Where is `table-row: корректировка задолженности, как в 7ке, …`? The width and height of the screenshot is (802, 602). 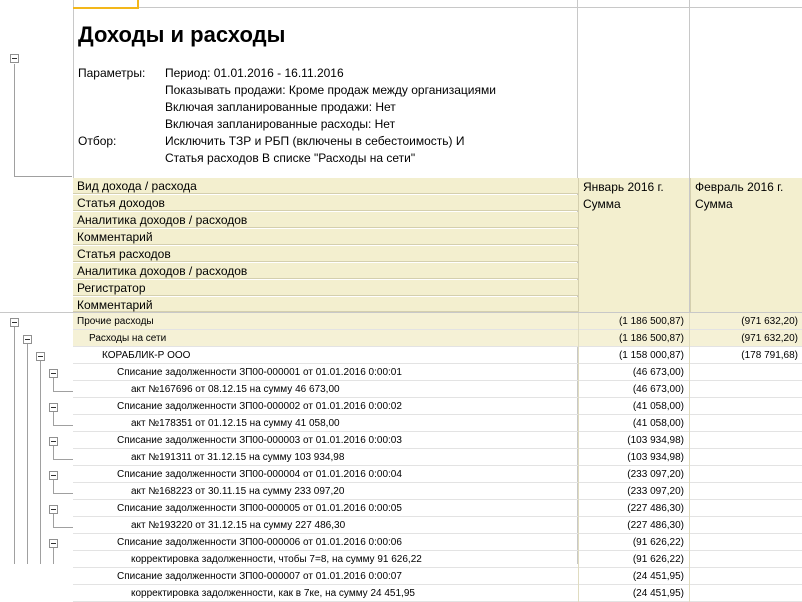 table-row: корректировка задолженности, как в 7ке, … is located at coordinates (437, 593).